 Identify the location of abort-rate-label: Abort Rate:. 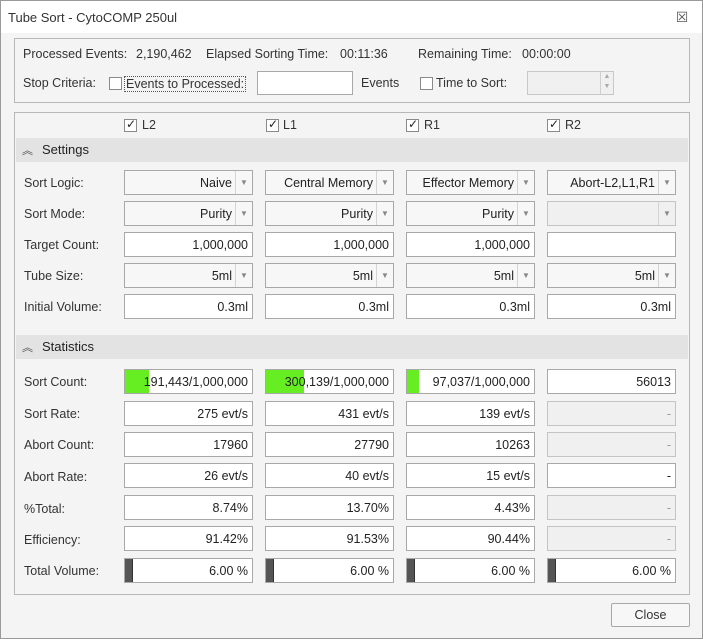
(56, 477).